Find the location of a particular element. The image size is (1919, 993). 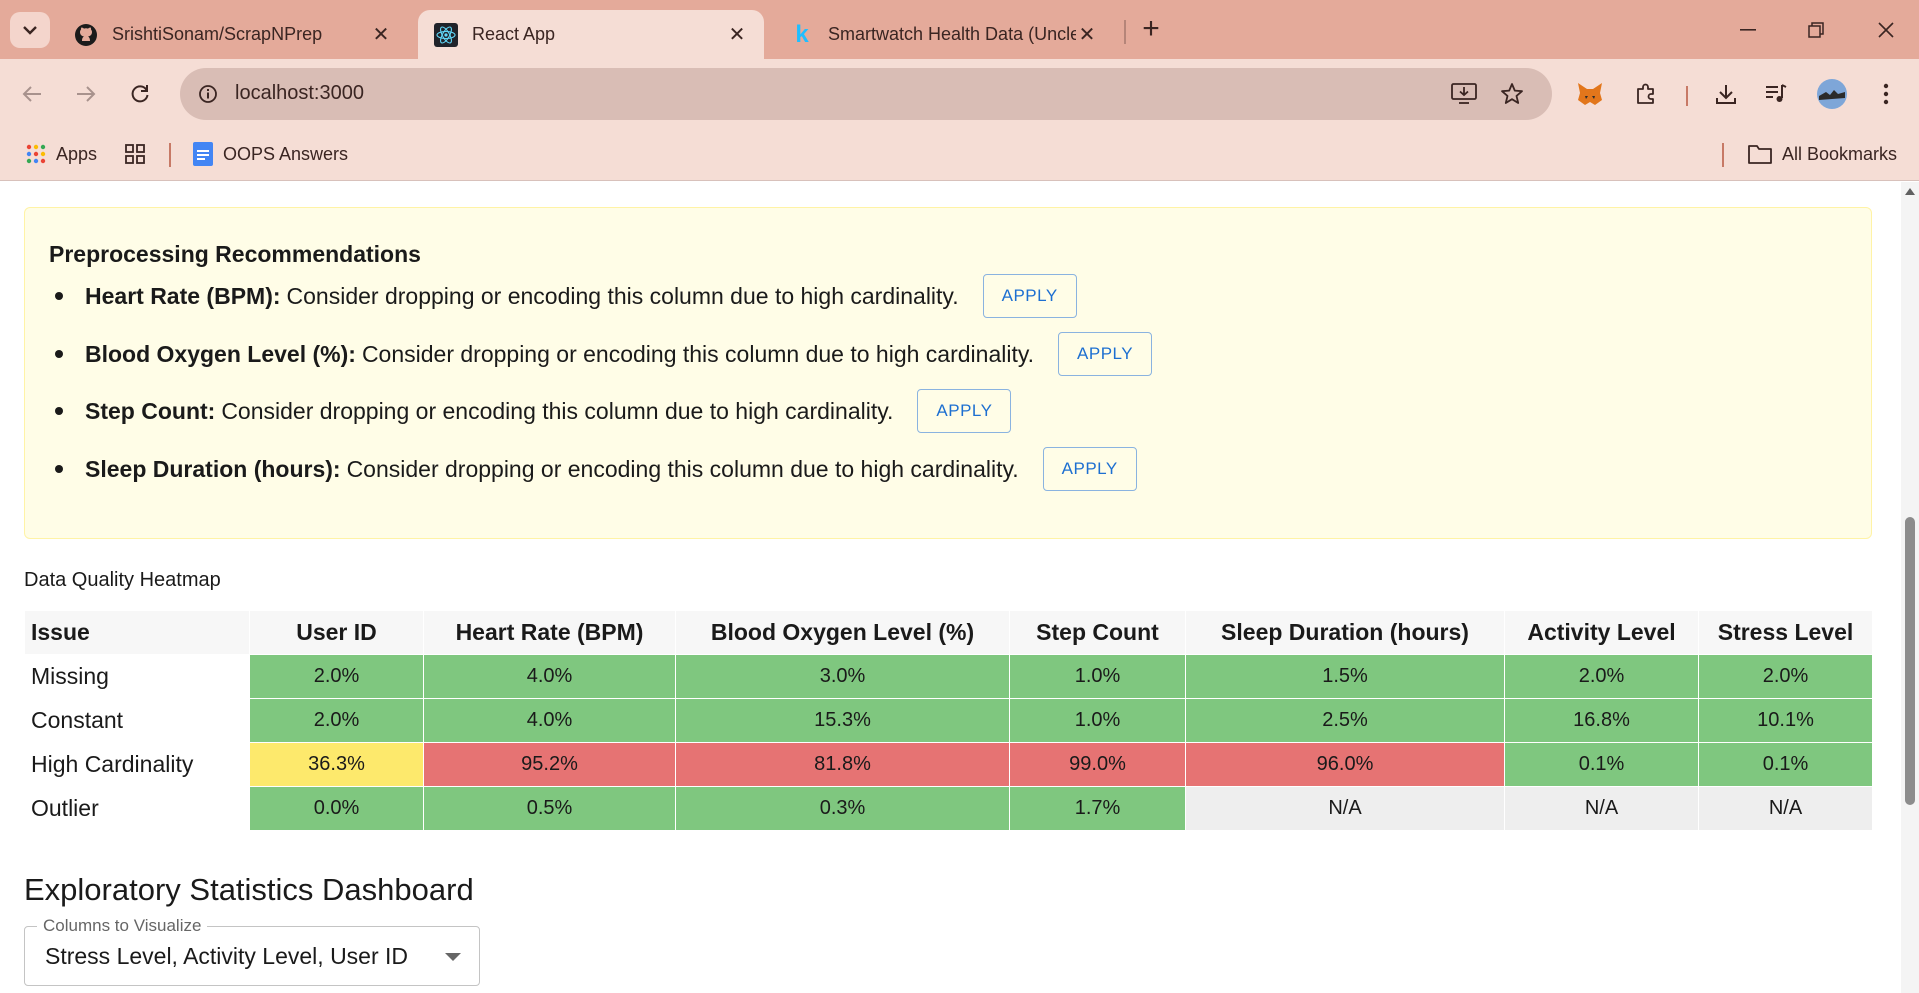

heatmap-cell: 0.5% is located at coordinates (549, 808).